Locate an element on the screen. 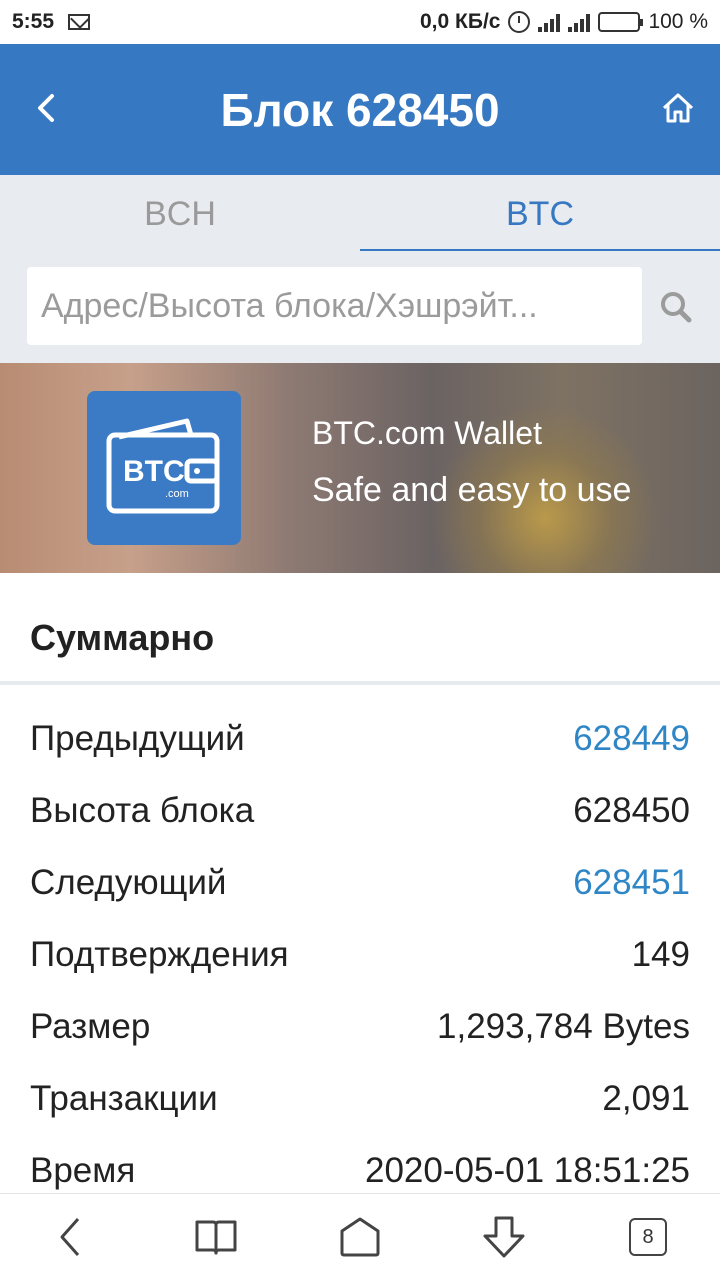 Image resolution: width=720 pixels, height=1280 pixels. tab-btc: BTC is located at coordinates (540, 214).